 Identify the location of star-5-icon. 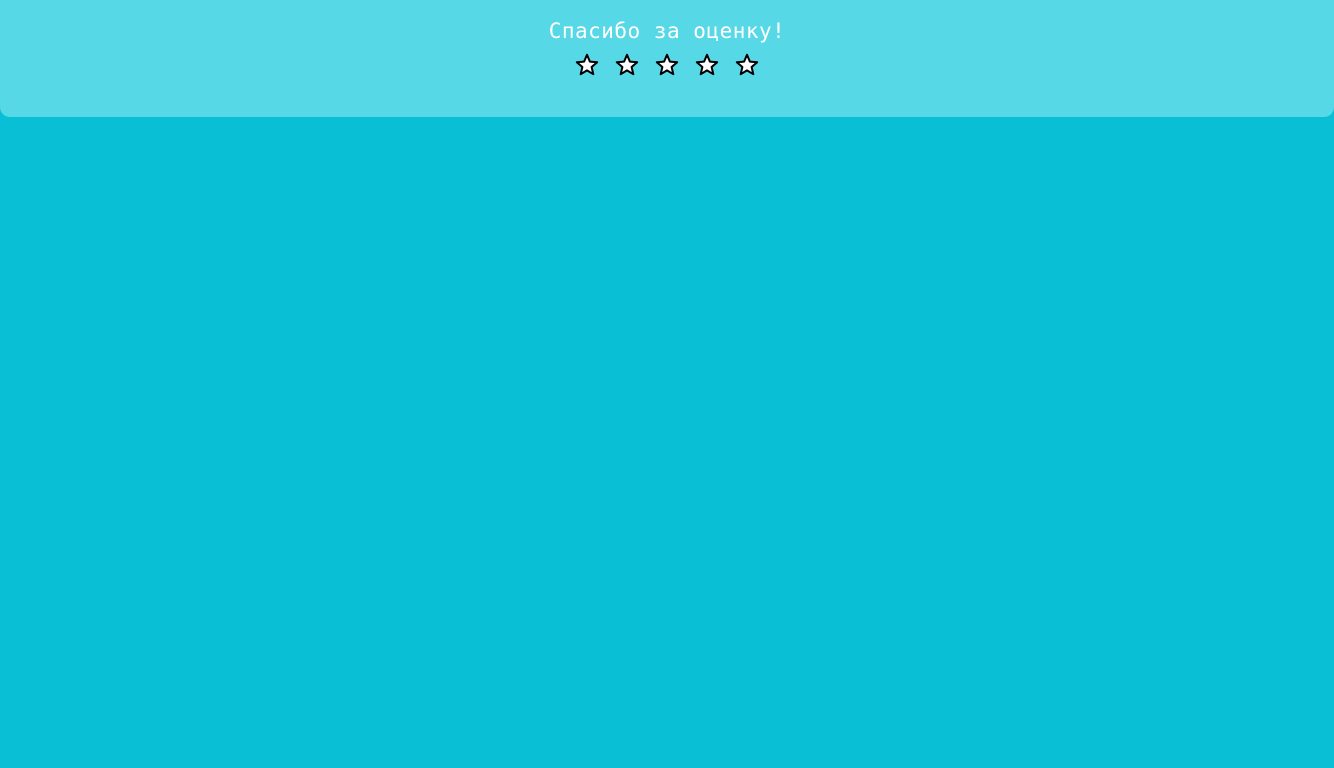
(747, 65).